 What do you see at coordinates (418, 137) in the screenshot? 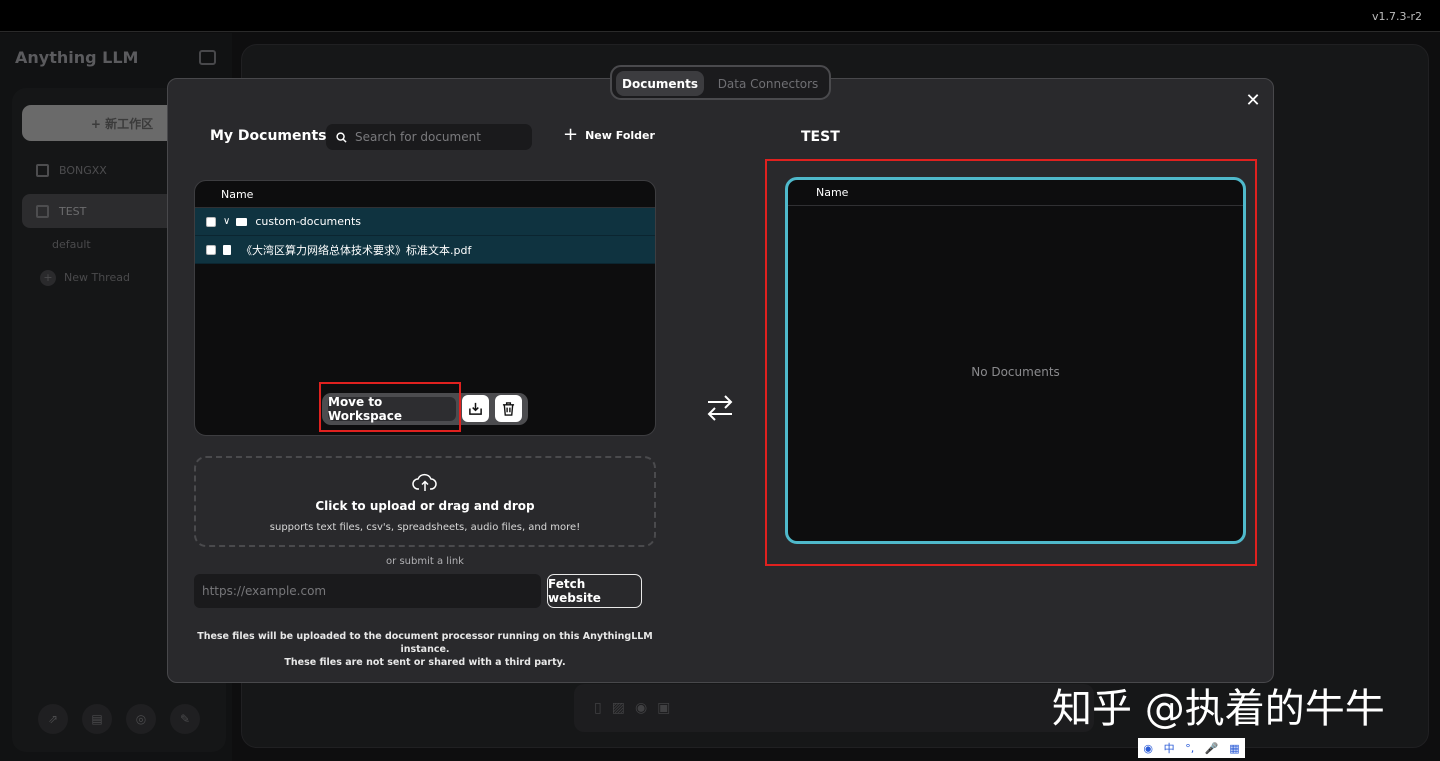
I see `search-placeholder: Search for document` at bounding box center [418, 137].